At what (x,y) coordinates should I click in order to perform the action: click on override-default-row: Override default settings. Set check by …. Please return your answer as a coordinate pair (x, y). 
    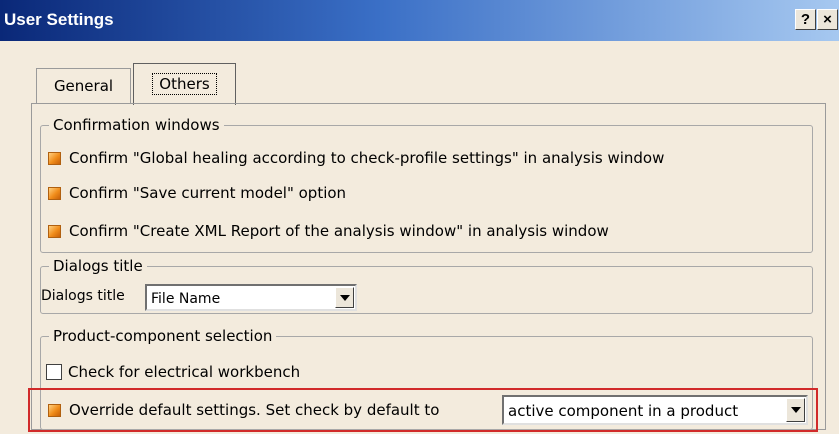
    Looking at the image, I should click on (243, 410).